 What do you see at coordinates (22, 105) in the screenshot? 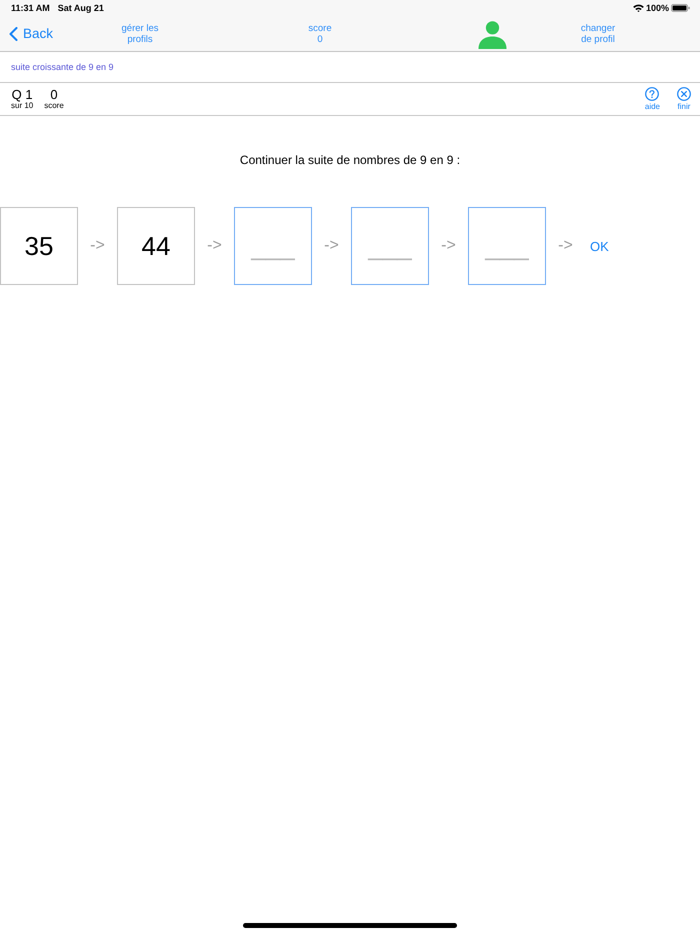
I see `question-total: sur 10` at bounding box center [22, 105].